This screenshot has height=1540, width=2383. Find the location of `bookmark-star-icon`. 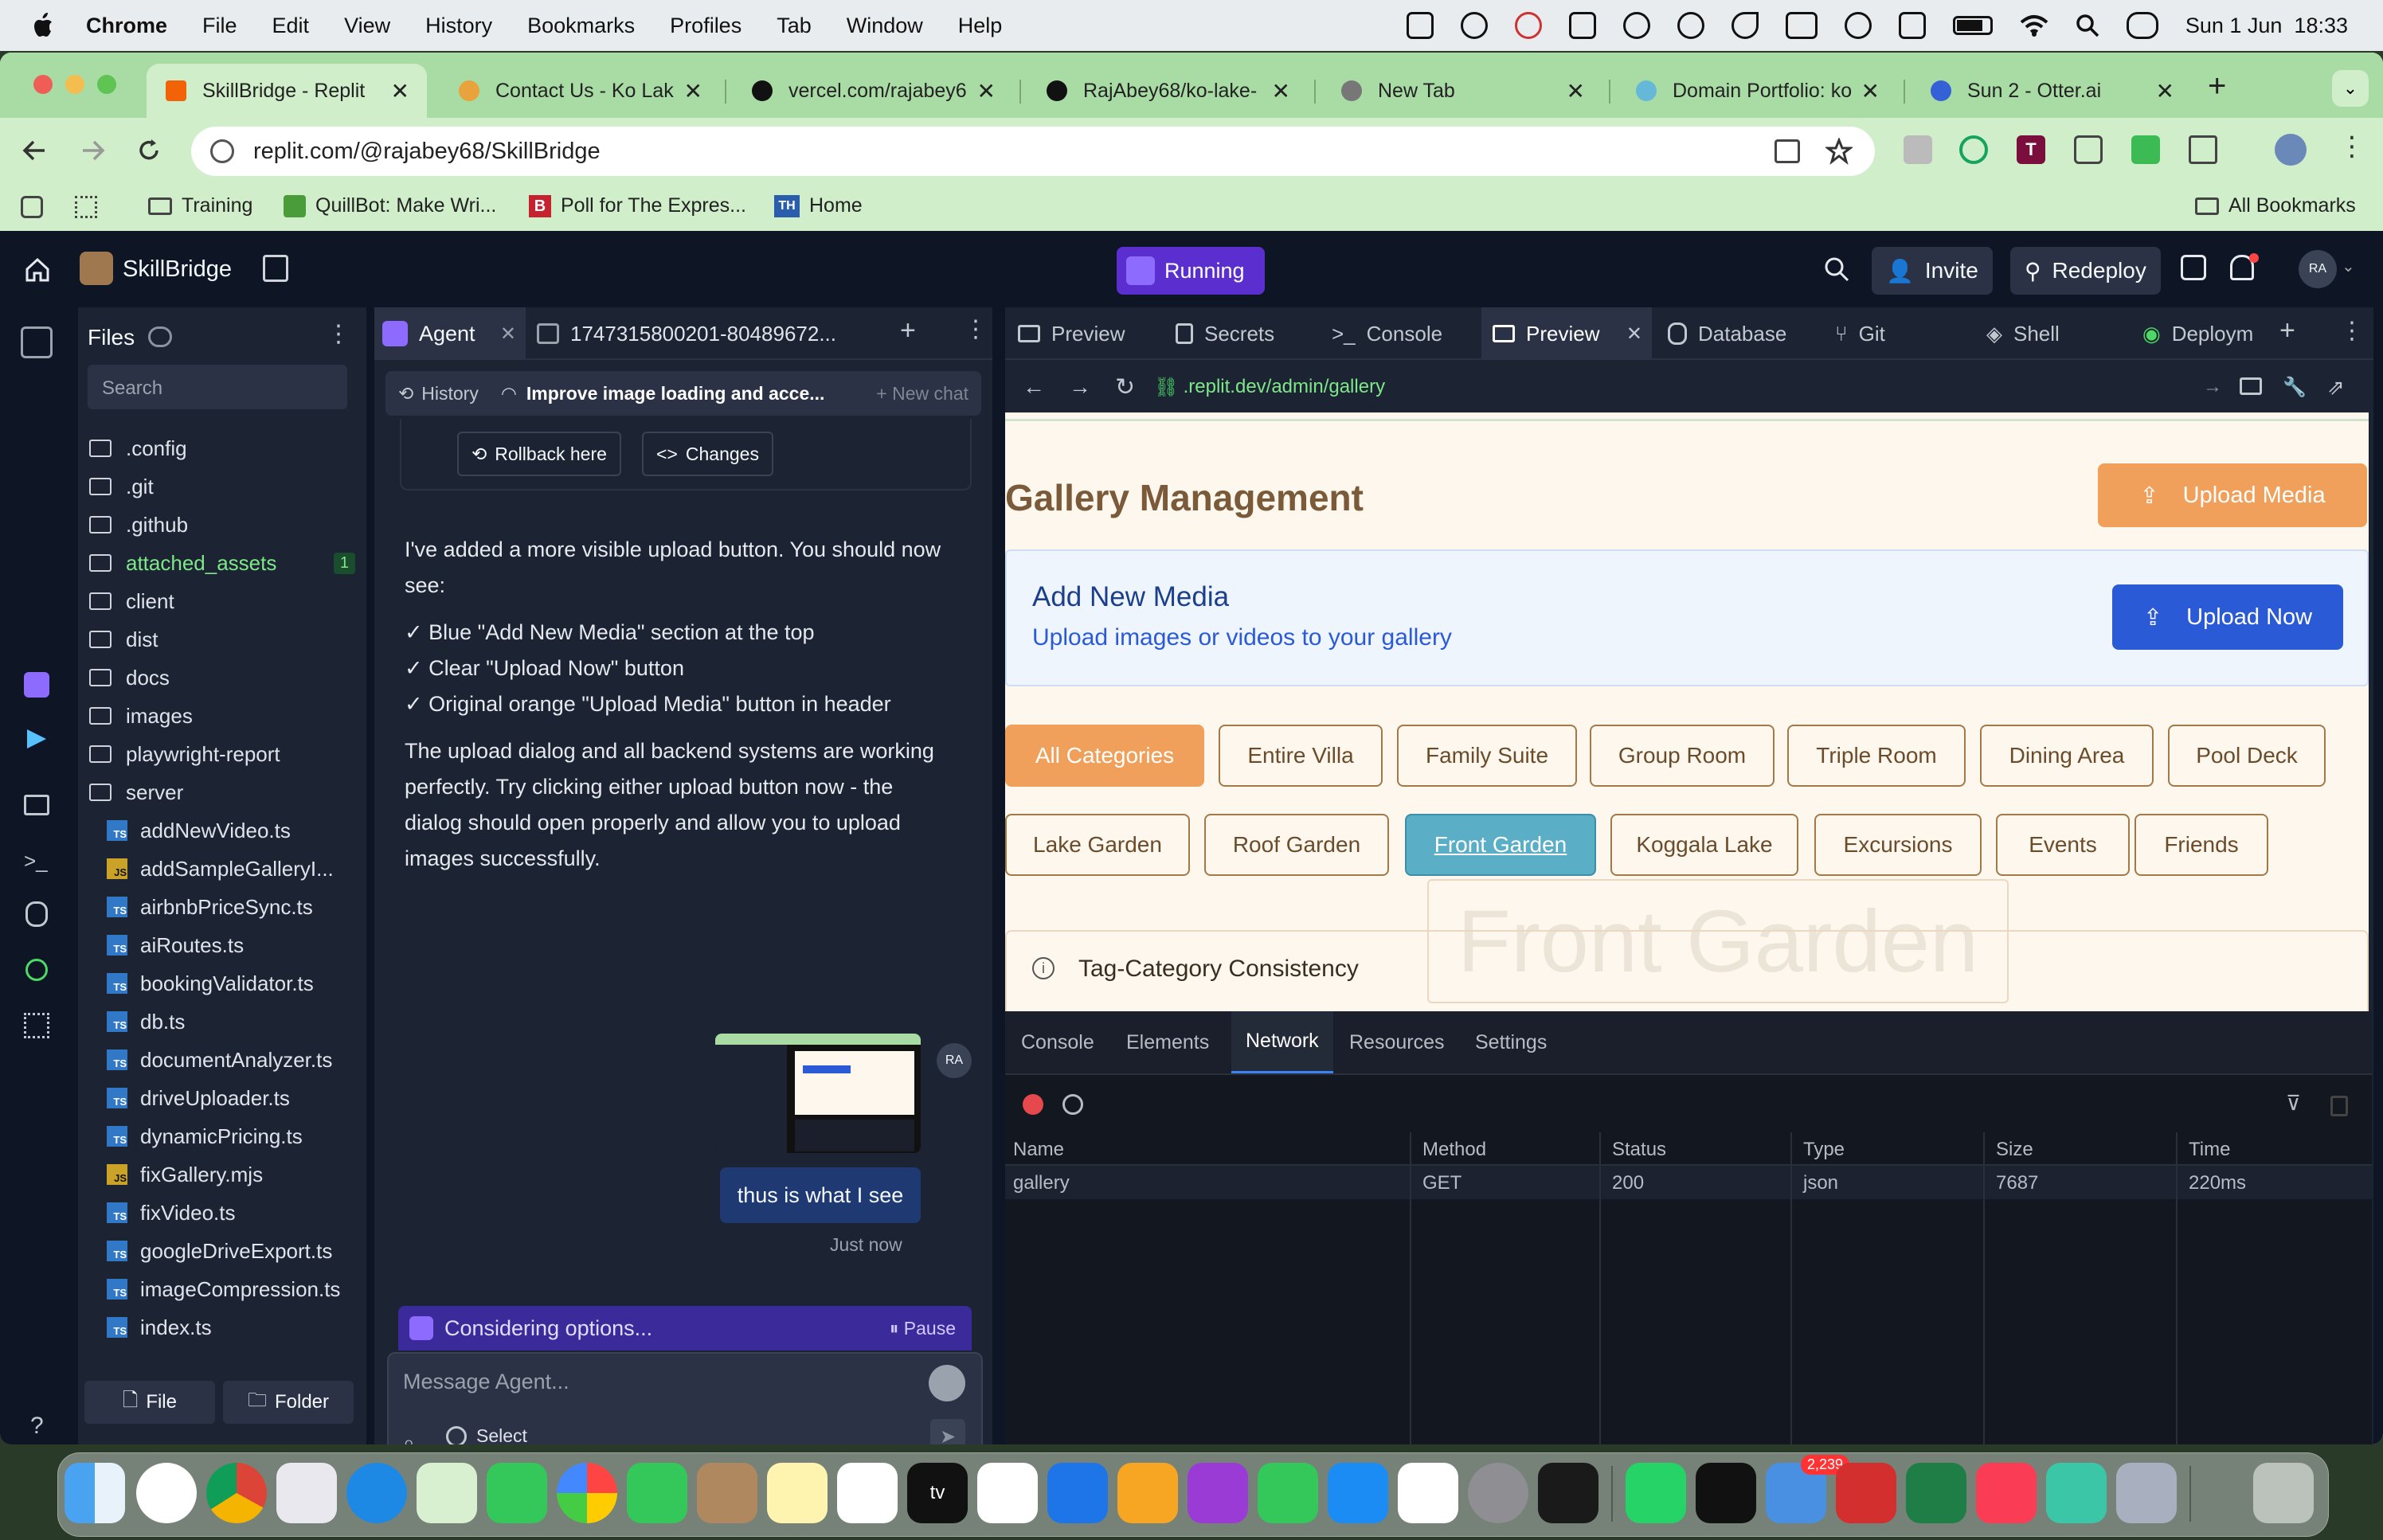

bookmark-star-icon is located at coordinates (1839, 151).